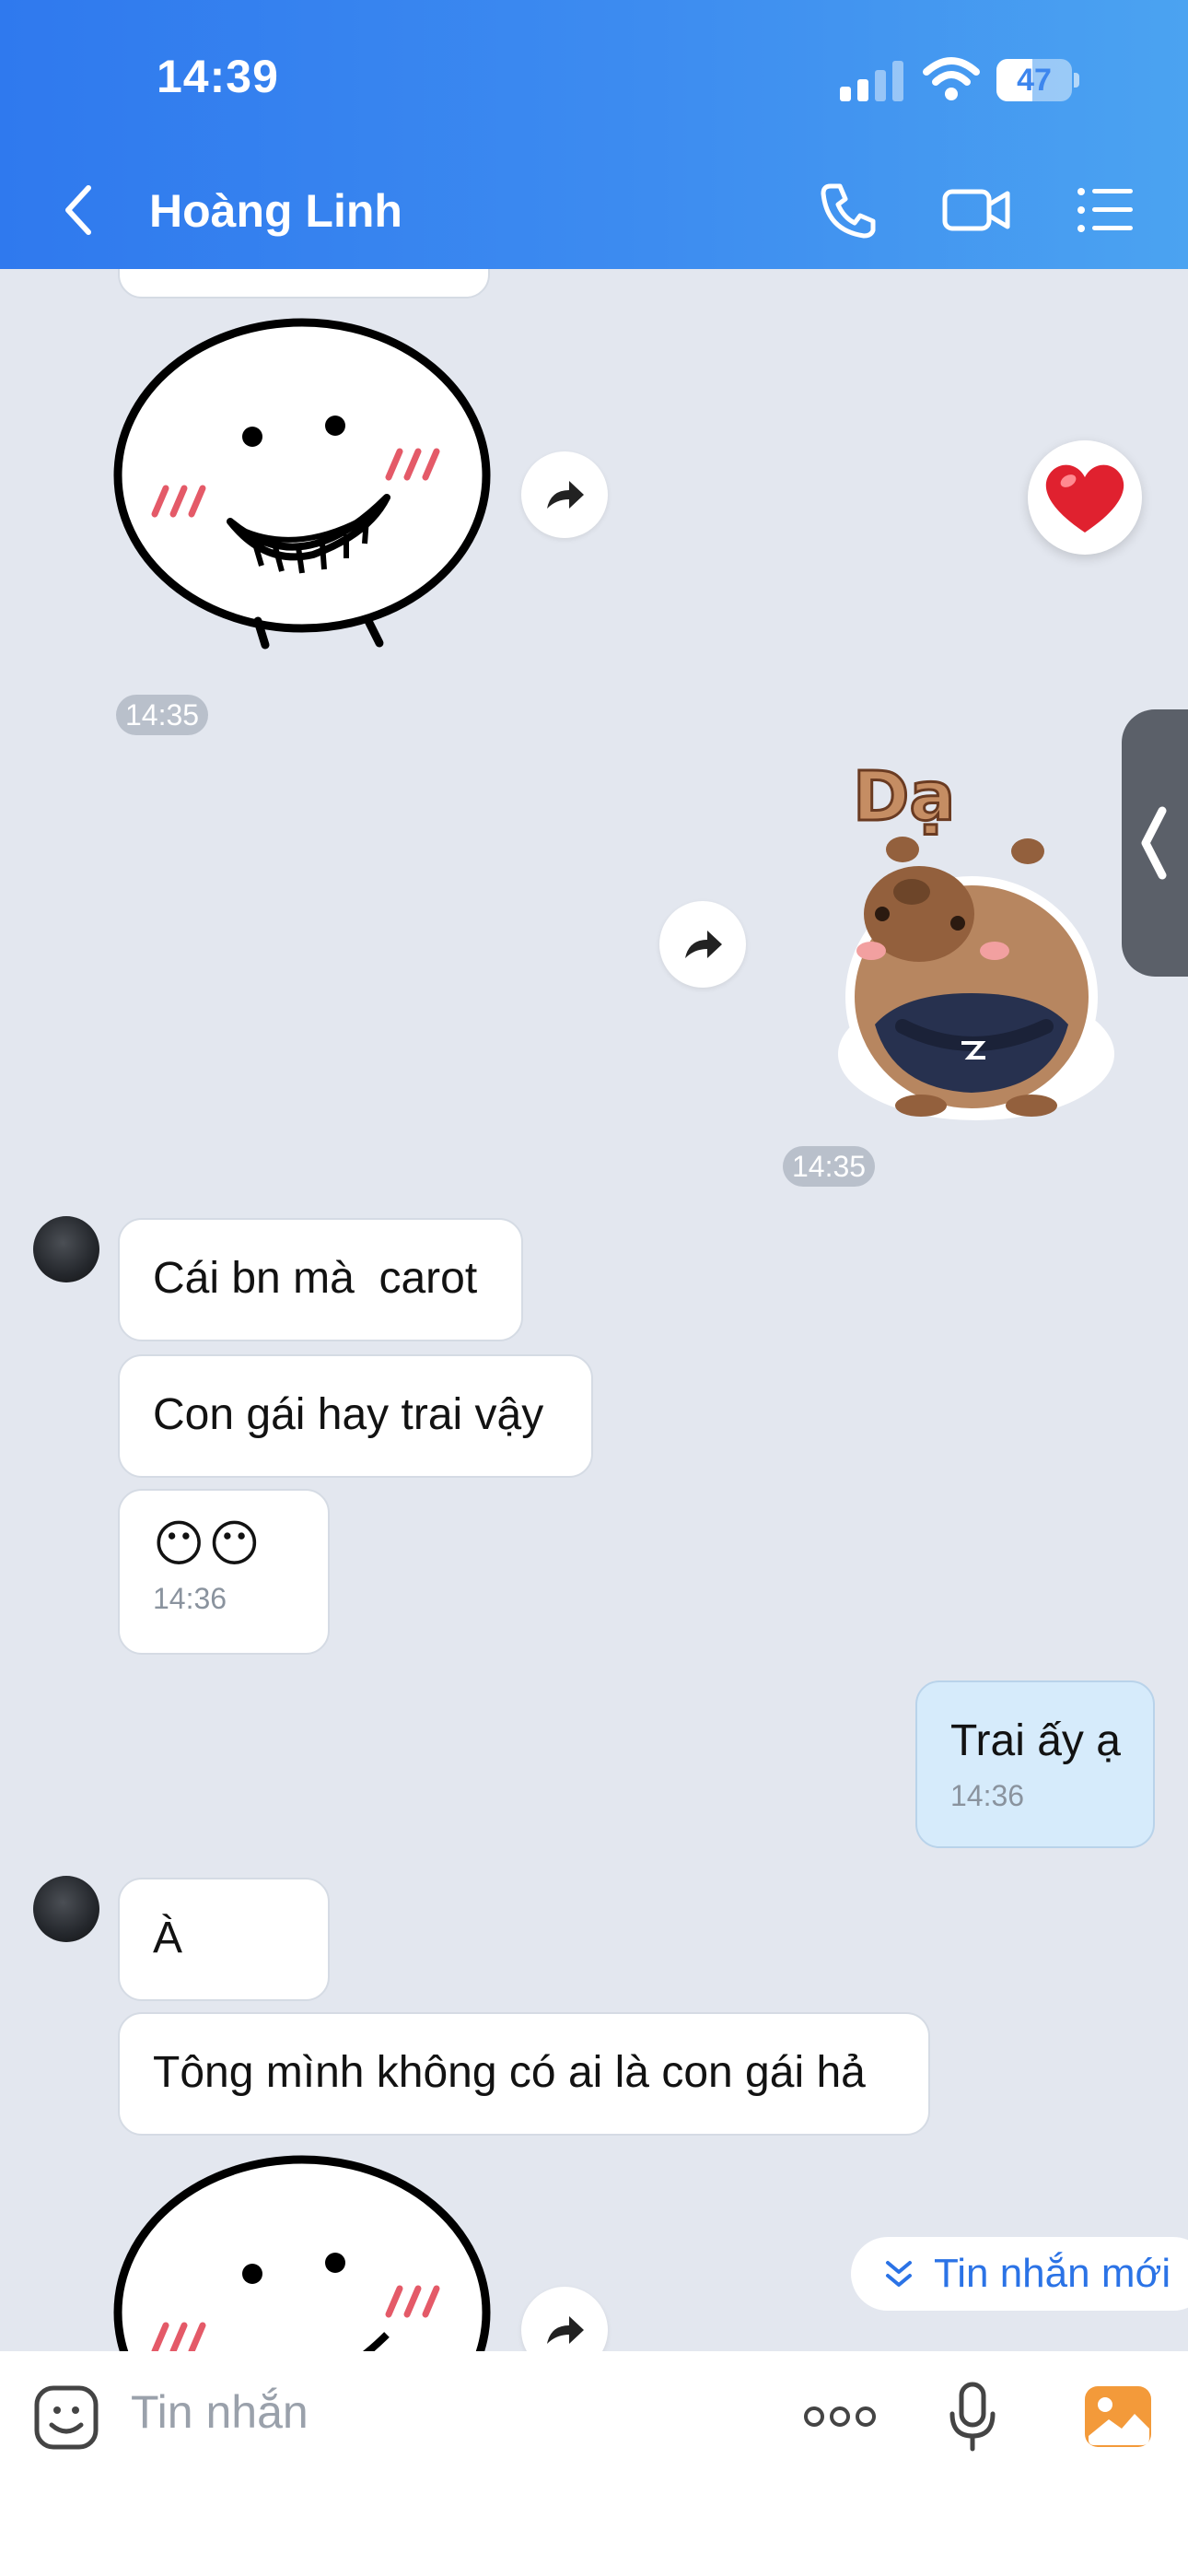  Describe the element at coordinates (510, 2072) in the screenshot. I see `message-text: Tông mình không có ai là con gái hả` at that location.